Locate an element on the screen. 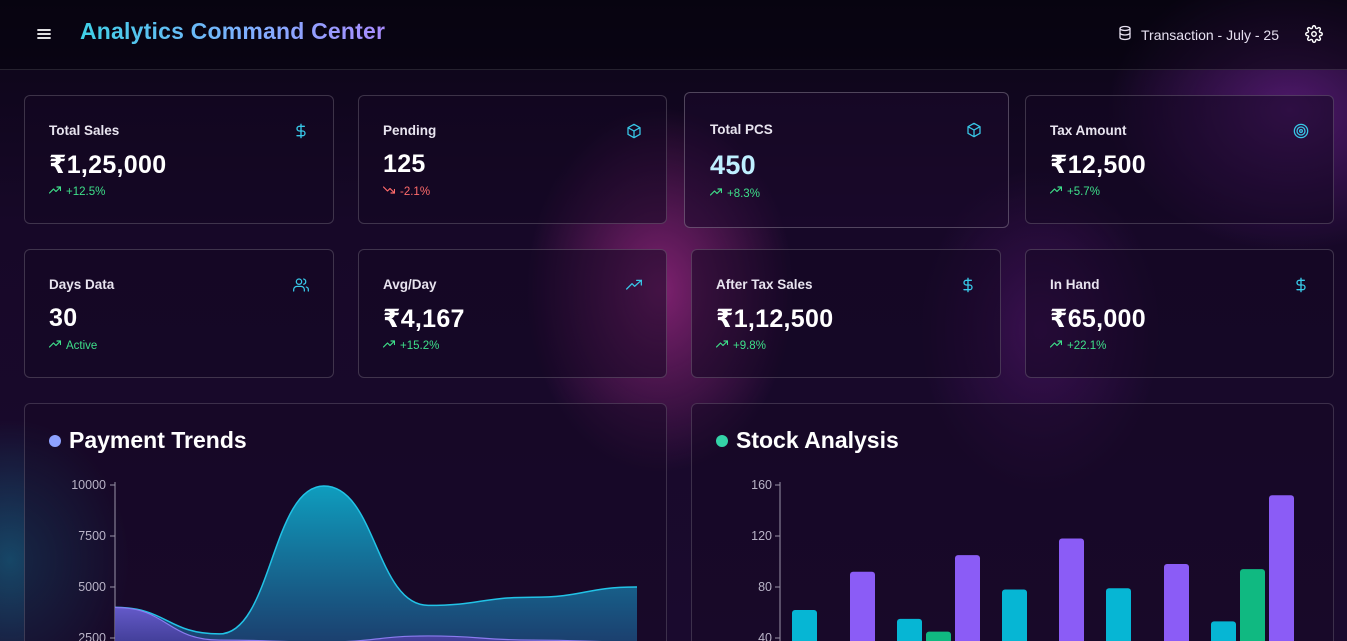  card-label: Pending is located at coordinates (410, 130).